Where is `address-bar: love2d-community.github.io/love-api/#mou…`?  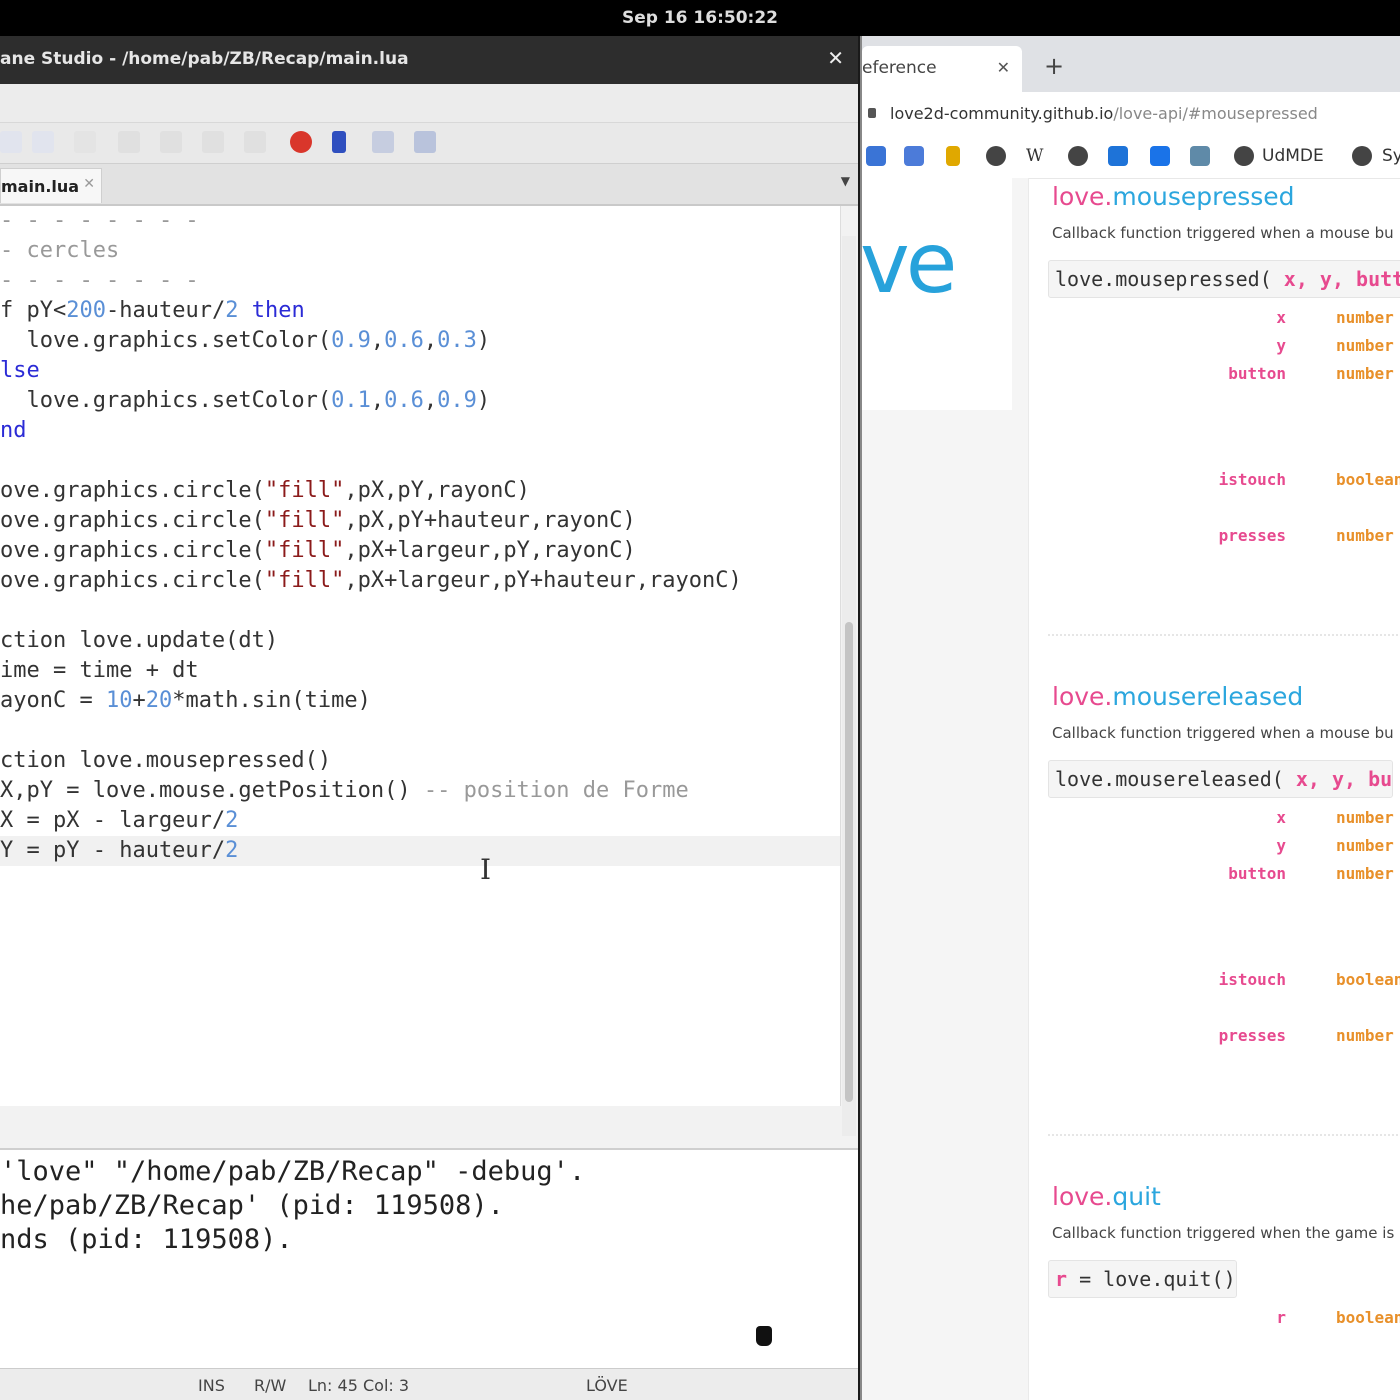
address-bar: love2d-community.github.io/love-api/#mou… is located at coordinates (1131, 114).